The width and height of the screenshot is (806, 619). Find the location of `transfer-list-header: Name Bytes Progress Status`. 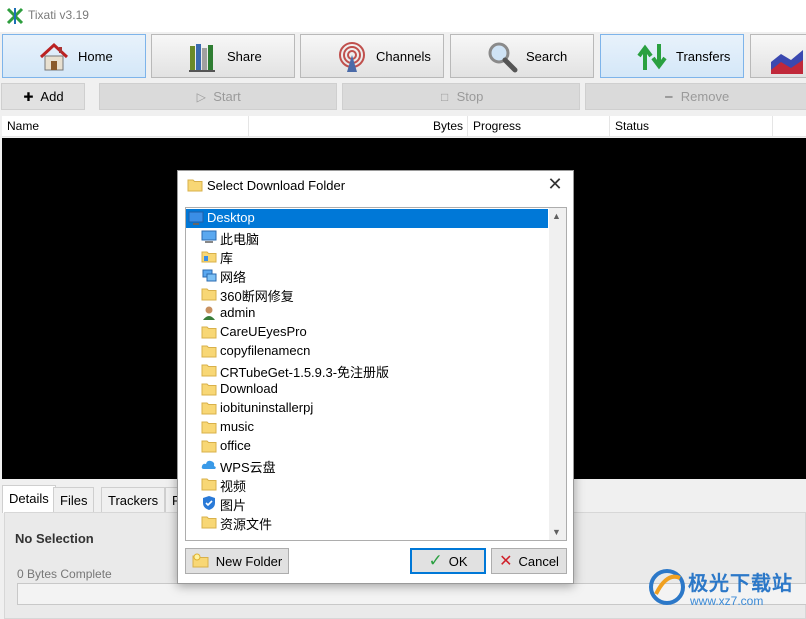

transfer-list-header: Name Bytes Progress Status is located at coordinates (404, 126).